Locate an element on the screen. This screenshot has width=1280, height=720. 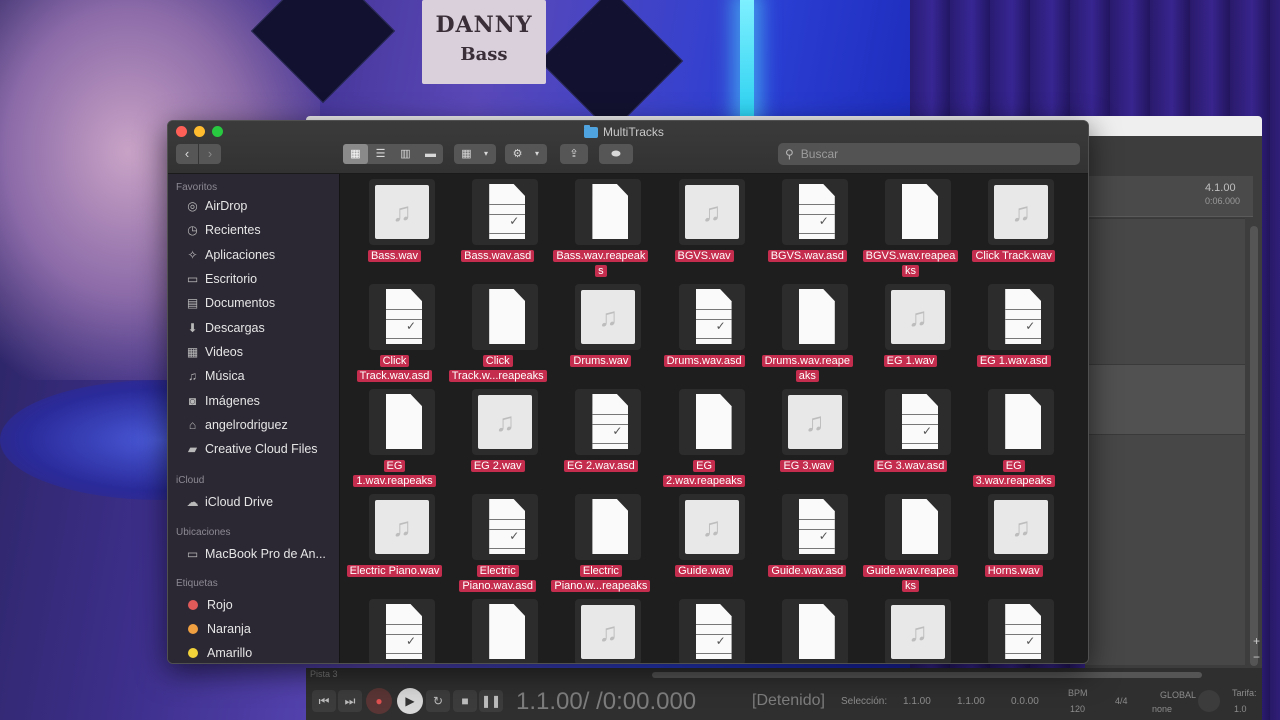
sidebar-item: ♫ Música is located at coordinates (259, 376).